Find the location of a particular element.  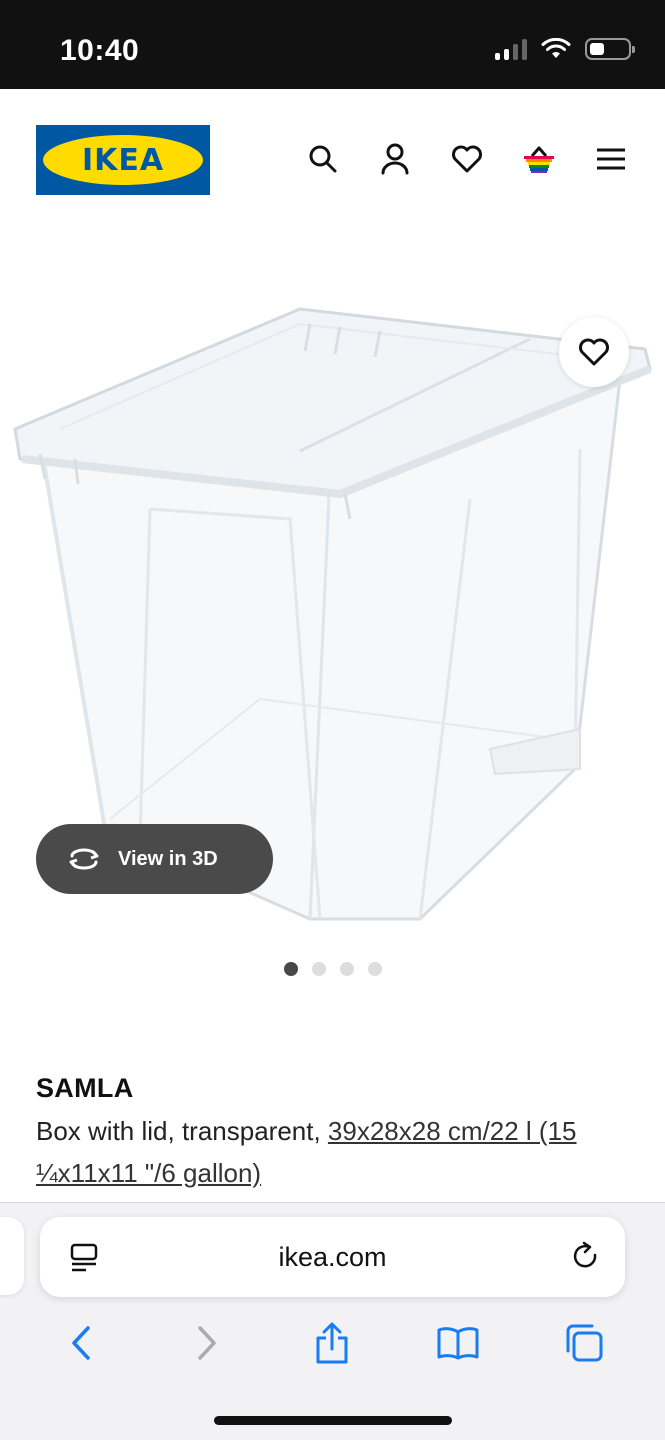

account-button is located at coordinates (395, 159).